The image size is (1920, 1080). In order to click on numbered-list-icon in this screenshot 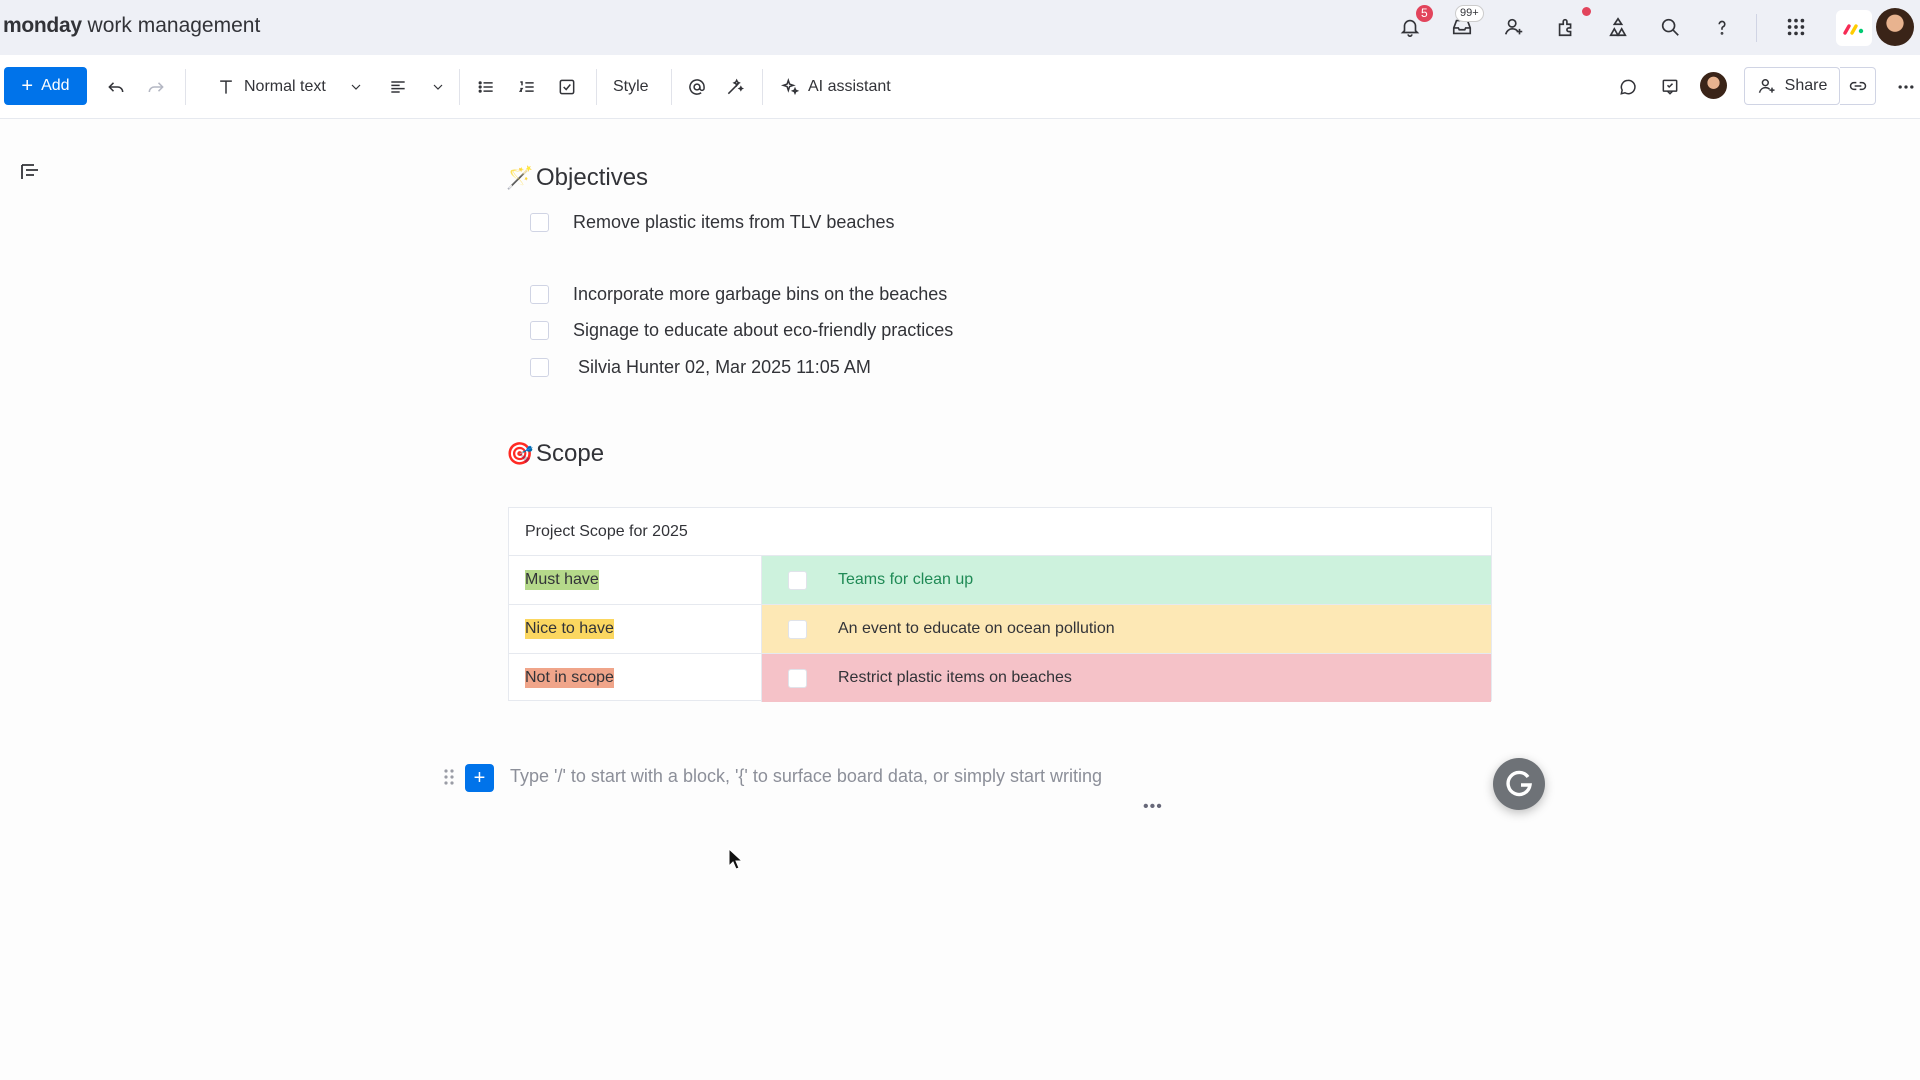, I will do `click(527, 87)`.